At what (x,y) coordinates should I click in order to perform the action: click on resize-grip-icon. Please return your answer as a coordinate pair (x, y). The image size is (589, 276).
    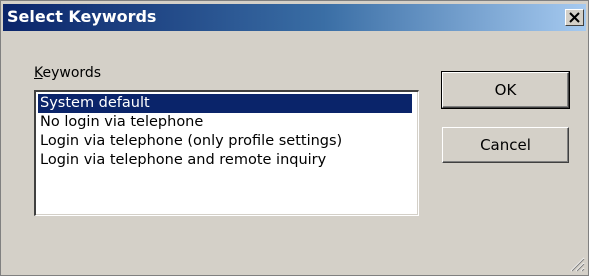
    Looking at the image, I should click on (576, 263).